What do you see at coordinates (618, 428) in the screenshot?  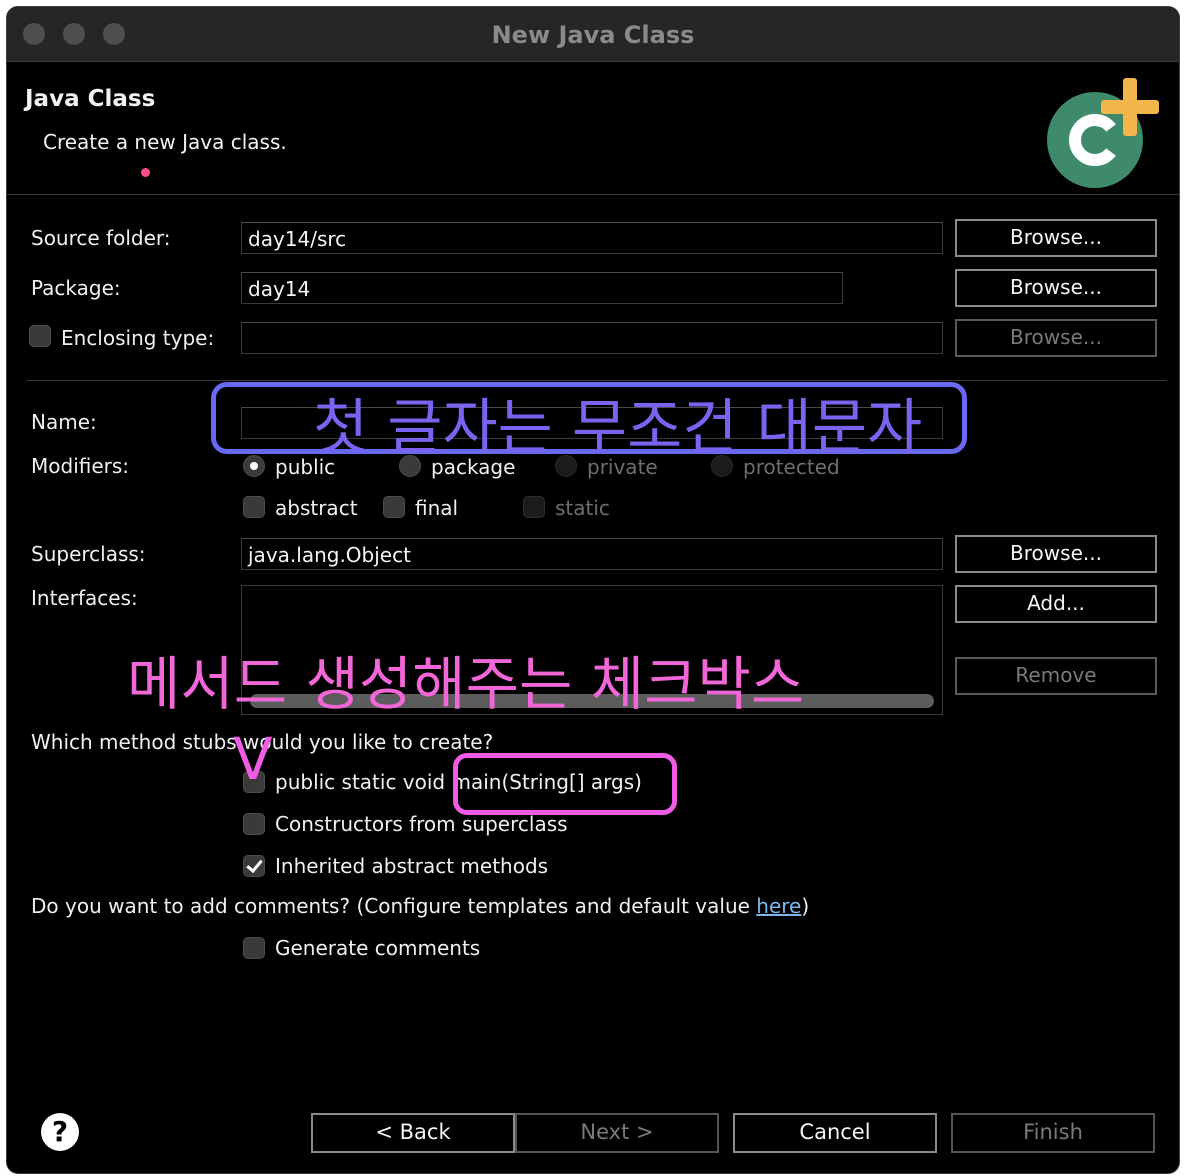 I see `name-annotation-text: 첫 글자는 무조건 대문자` at bounding box center [618, 428].